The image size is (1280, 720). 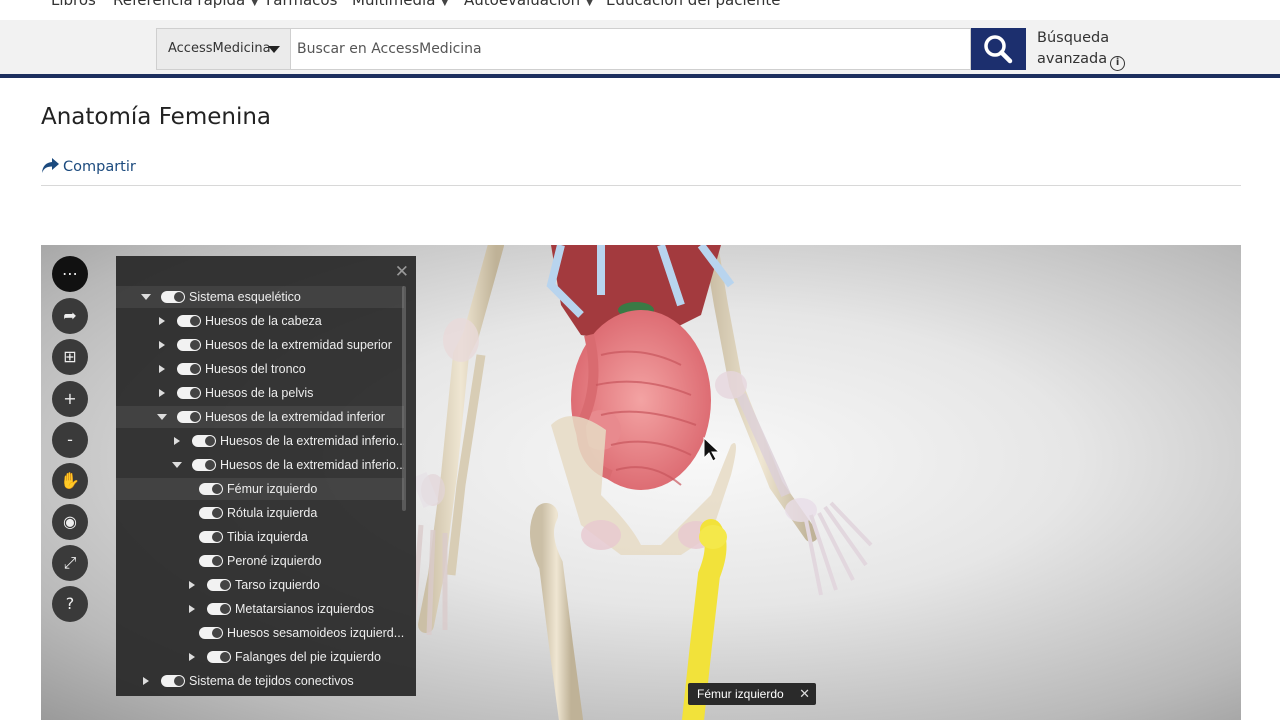 I want to click on tree-item: Falanges del pie izquierdo, so click(x=260, y=657).